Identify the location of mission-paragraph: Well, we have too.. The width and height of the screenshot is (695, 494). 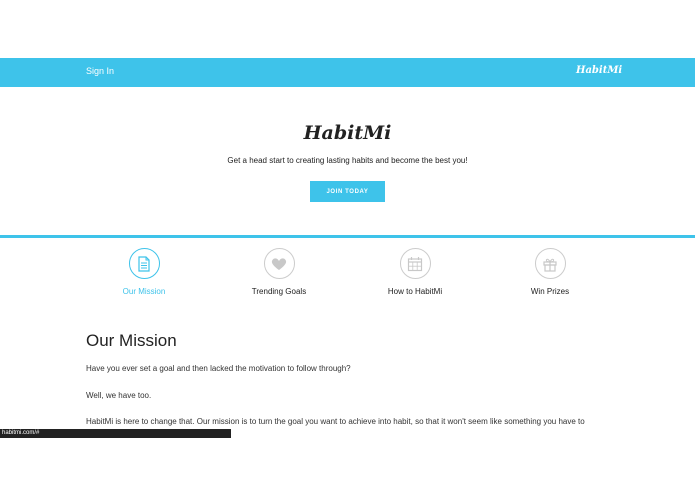
(119, 395).